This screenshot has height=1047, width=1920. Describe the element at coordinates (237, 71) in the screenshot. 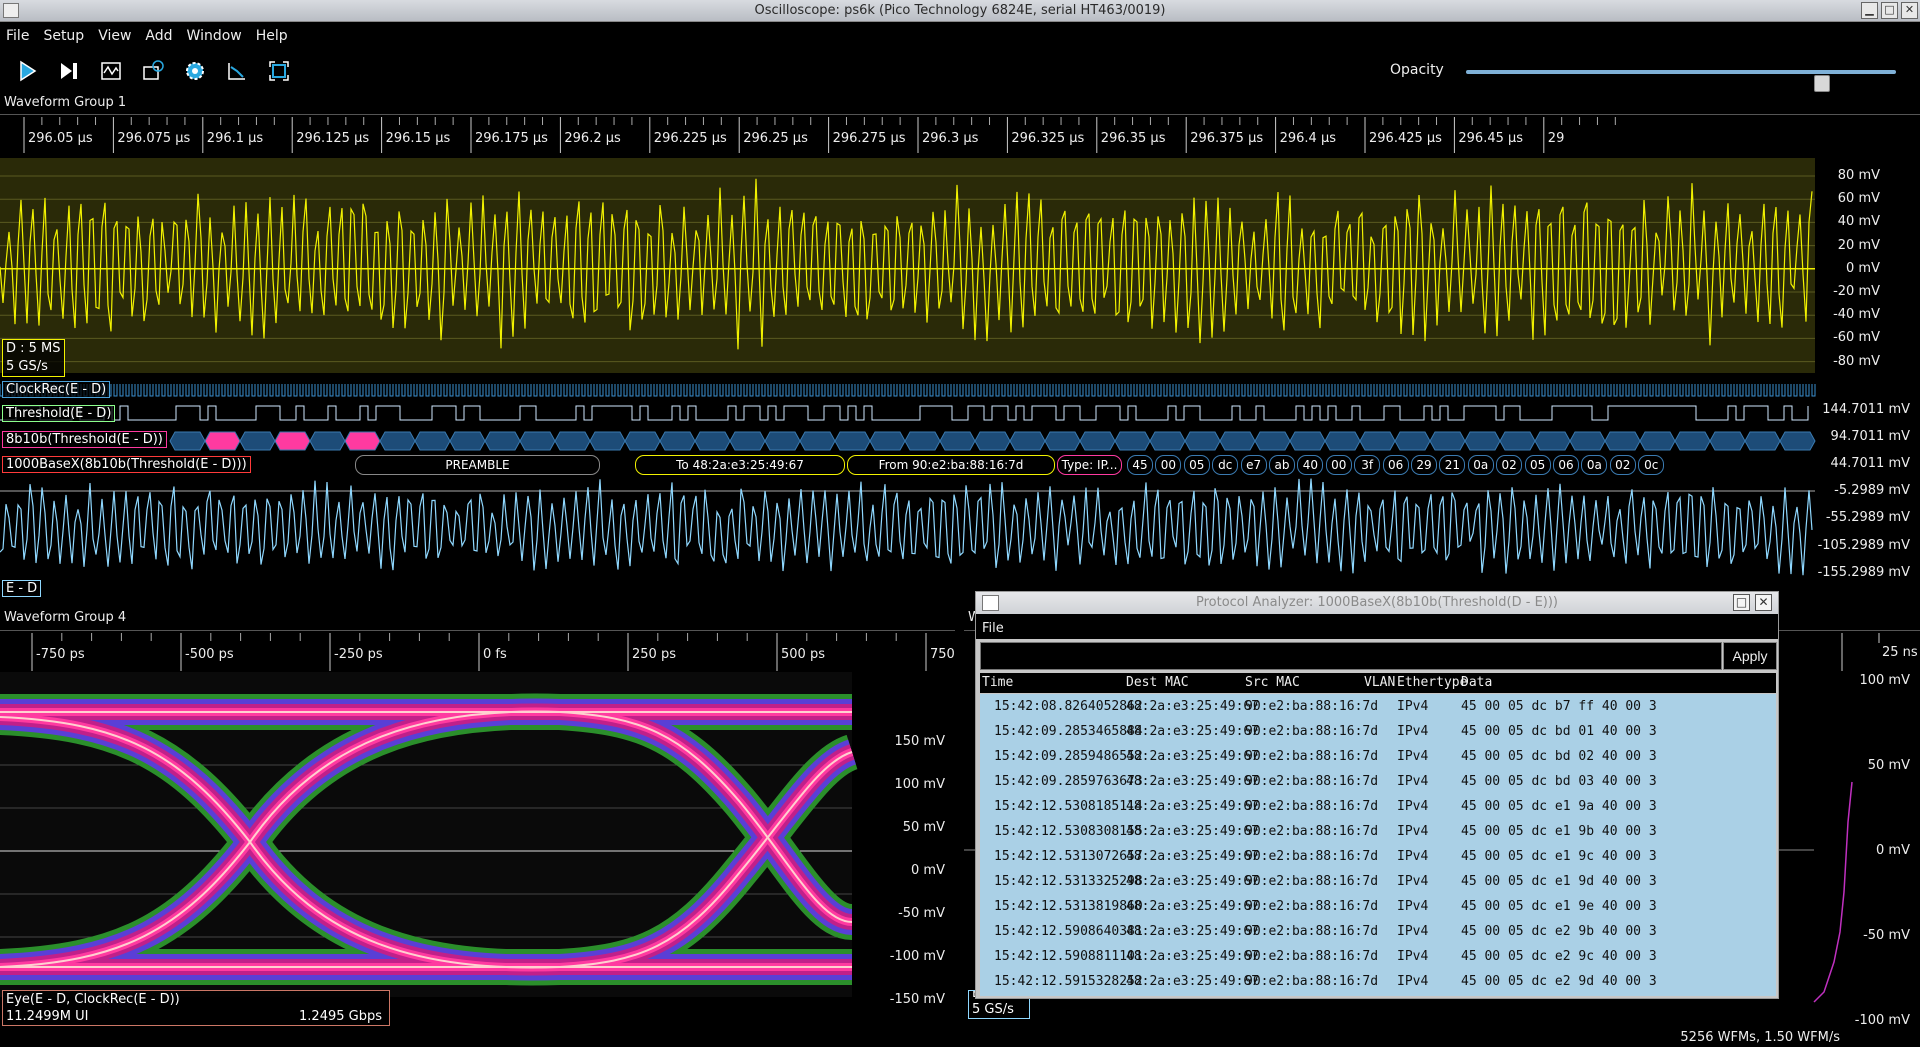

I see `measure-icon` at that location.